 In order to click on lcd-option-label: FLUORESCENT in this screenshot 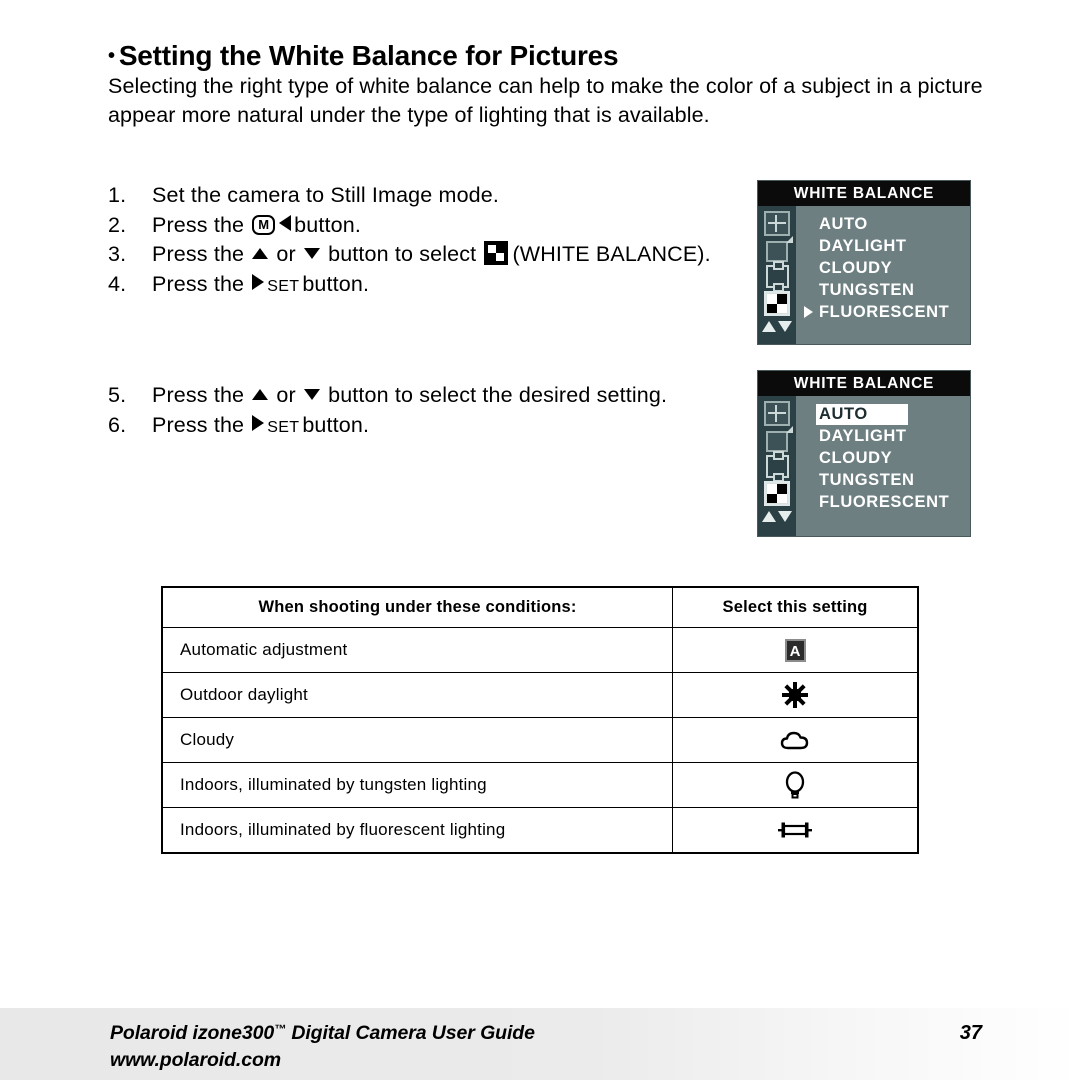, I will do `click(884, 501)`.